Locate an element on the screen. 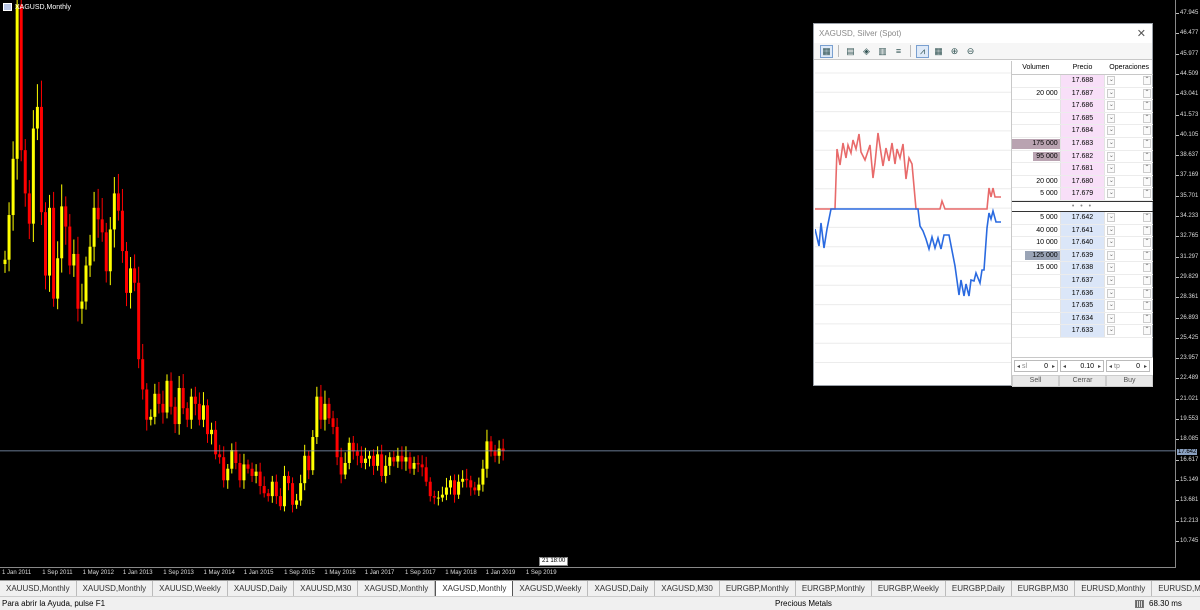  refresh-icon: ◈ is located at coordinates (866, 51).